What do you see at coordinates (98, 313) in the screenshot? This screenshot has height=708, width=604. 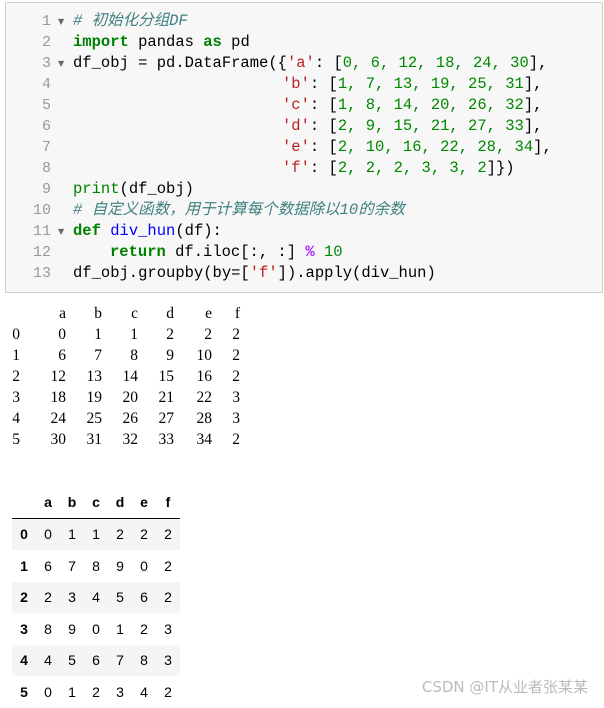 I see `print-cell: b` at bounding box center [98, 313].